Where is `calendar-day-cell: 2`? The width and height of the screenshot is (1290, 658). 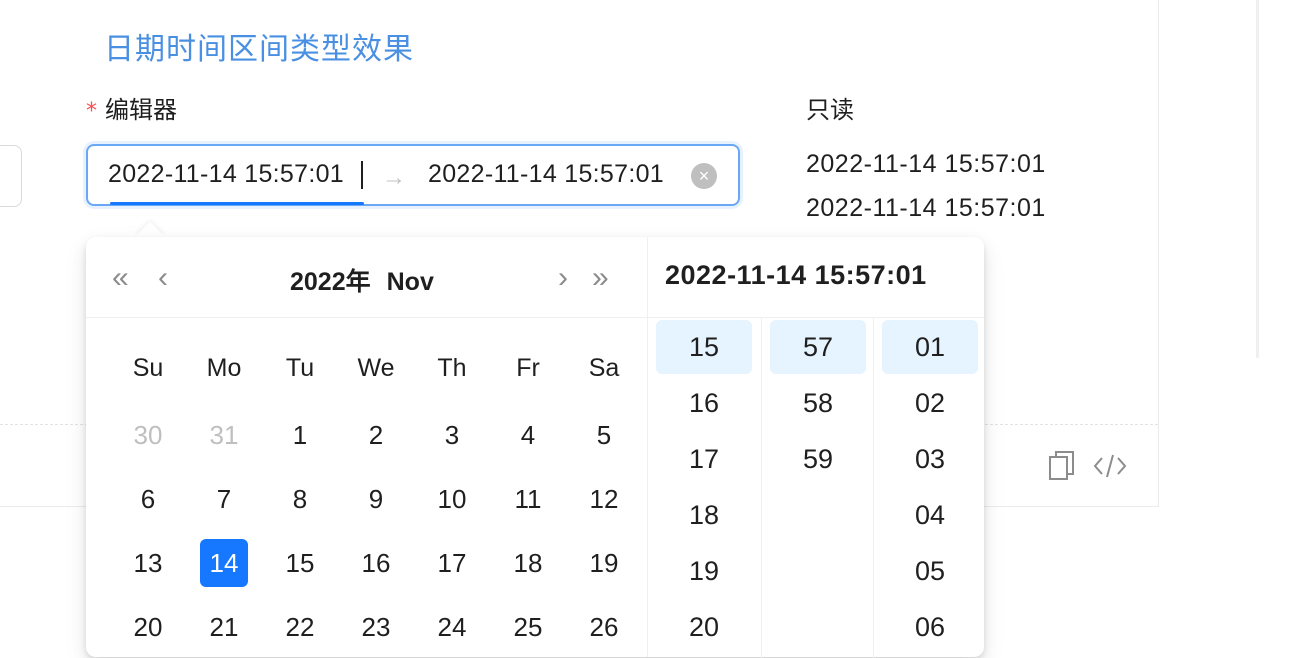
calendar-day-cell: 2 is located at coordinates (376, 435).